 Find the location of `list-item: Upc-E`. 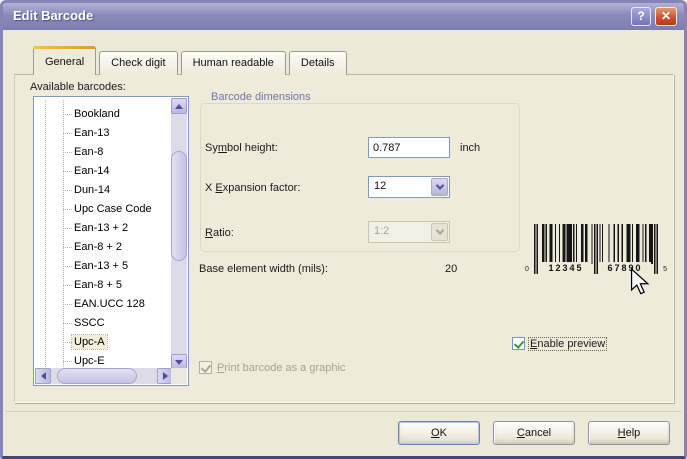

list-item: Upc-E is located at coordinates (104, 360).